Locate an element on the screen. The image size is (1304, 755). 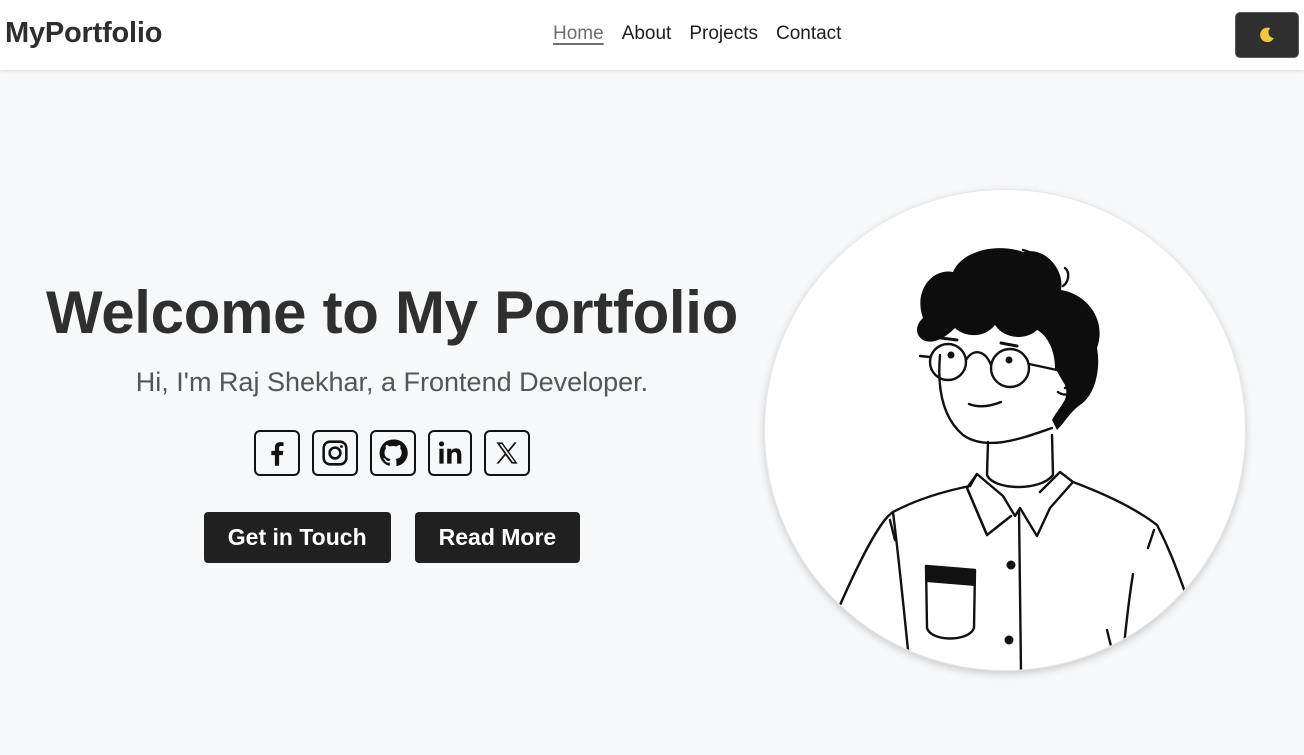
nav-links: Home About Projects Contact is located at coordinates (697, 34).